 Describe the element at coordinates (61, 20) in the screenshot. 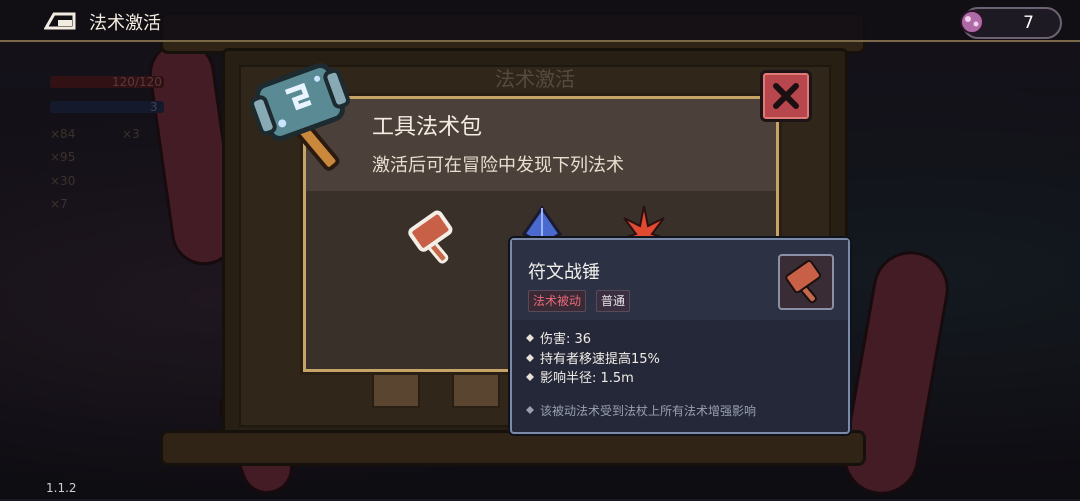

I see `back-icon` at that location.